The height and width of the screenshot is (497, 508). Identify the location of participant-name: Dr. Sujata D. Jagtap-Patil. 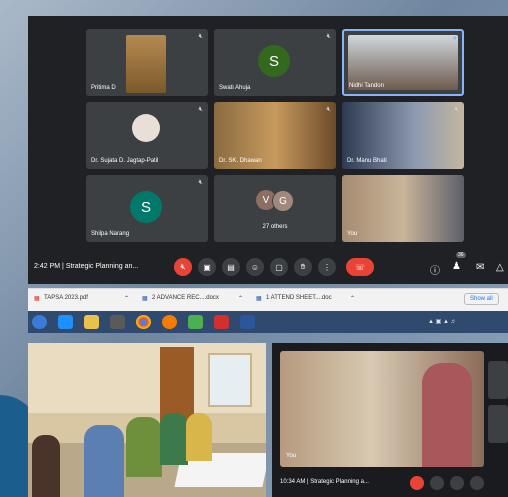
(125, 161).